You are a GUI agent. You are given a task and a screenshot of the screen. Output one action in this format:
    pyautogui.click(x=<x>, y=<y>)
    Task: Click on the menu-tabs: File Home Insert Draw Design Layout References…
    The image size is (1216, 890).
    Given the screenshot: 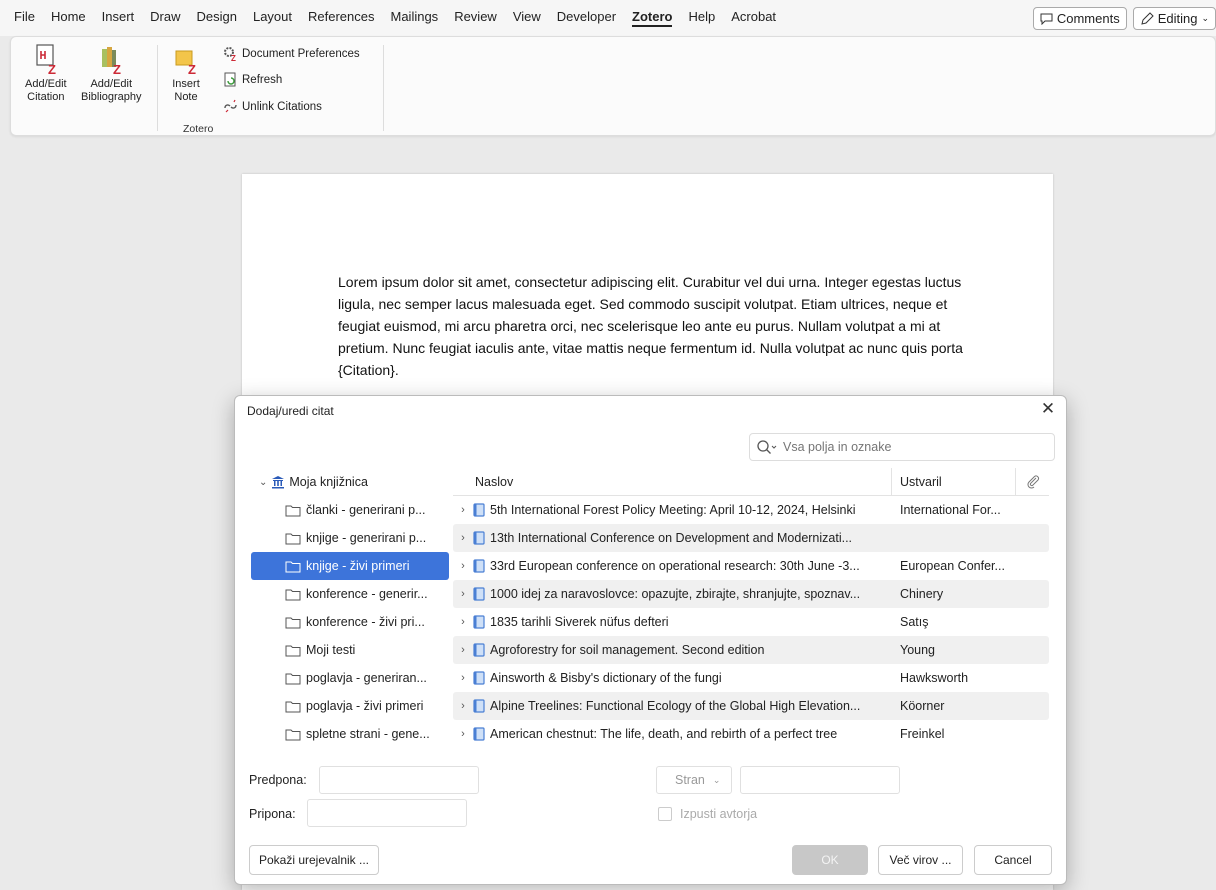 What is the action you would take?
    pyautogui.click(x=403, y=18)
    